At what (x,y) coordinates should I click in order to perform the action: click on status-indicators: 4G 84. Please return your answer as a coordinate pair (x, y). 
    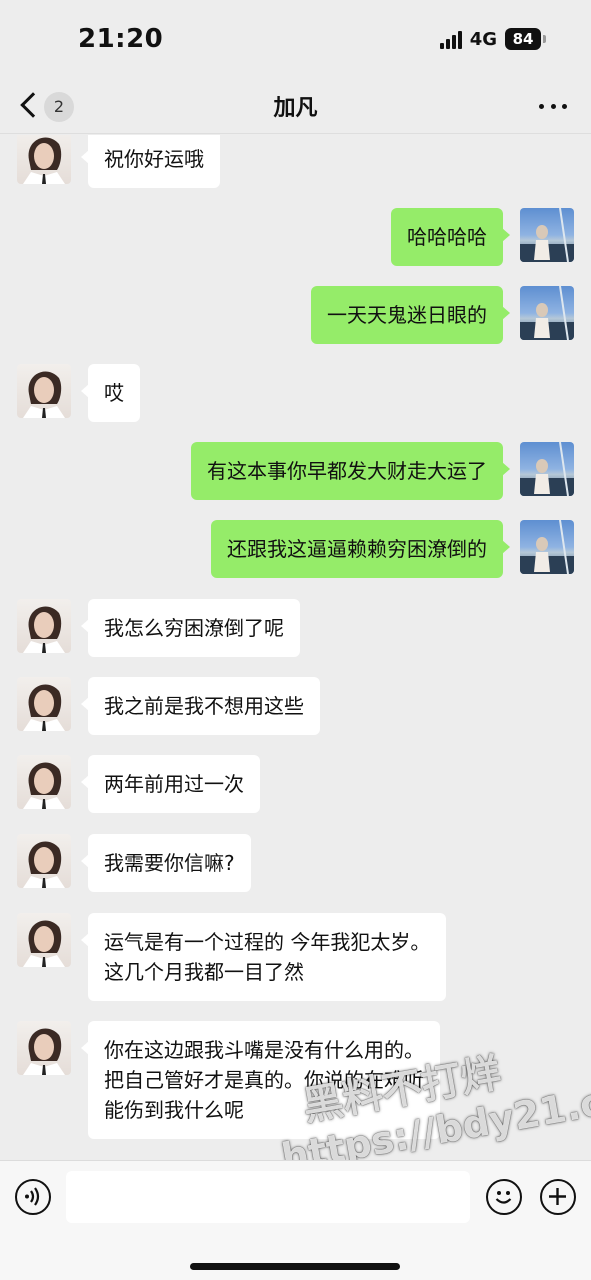
    Looking at the image, I should click on (492, 39).